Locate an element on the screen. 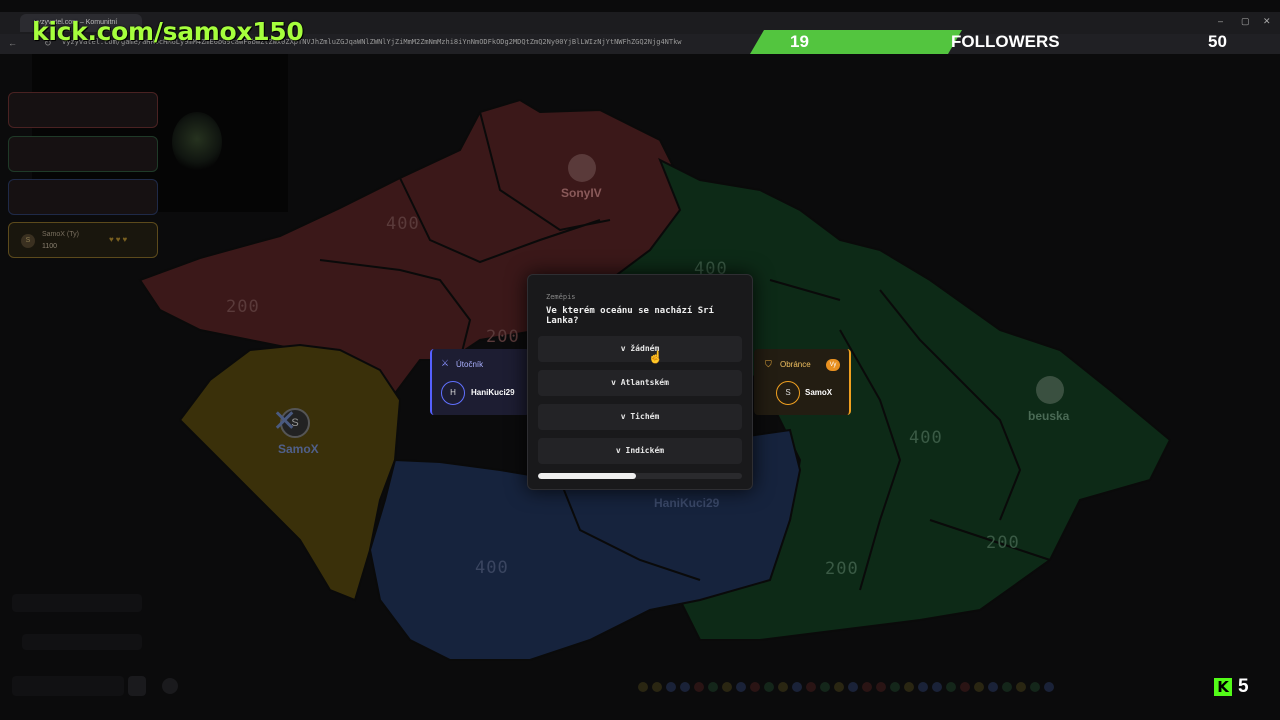 The image size is (1280, 720). answer-button: v Tichém is located at coordinates (640, 417).